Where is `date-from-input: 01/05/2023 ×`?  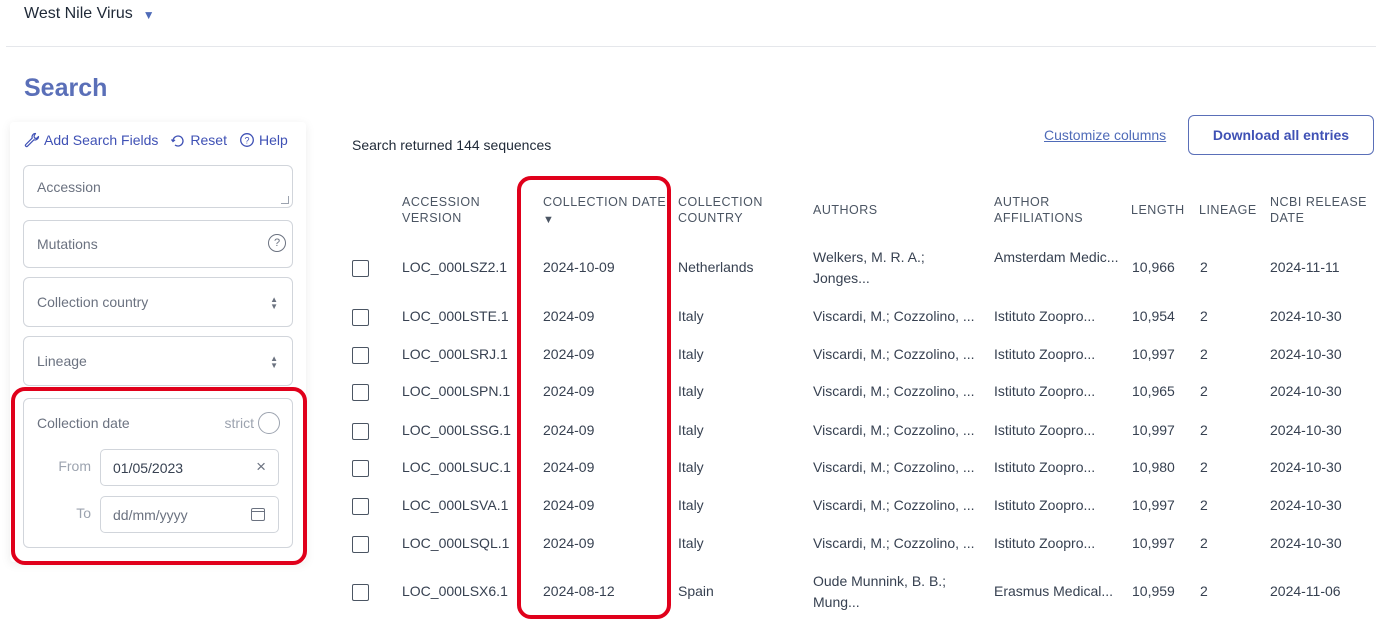 date-from-input: 01/05/2023 × is located at coordinates (189, 467).